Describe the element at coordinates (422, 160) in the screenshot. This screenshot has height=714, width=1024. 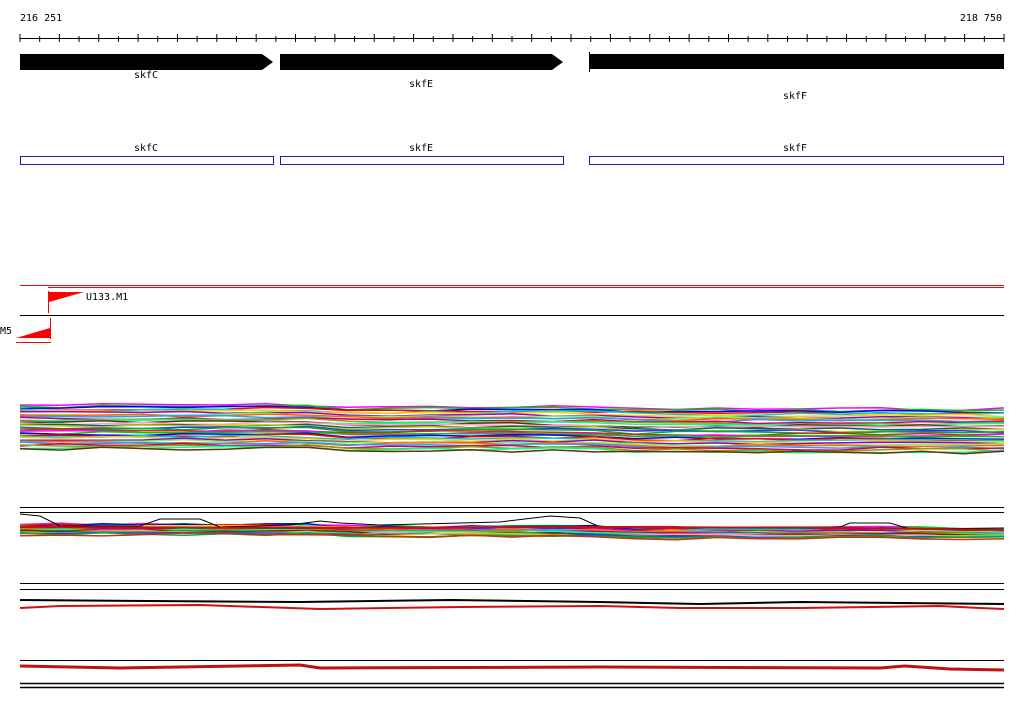
I see `cds-box-skfE` at that location.